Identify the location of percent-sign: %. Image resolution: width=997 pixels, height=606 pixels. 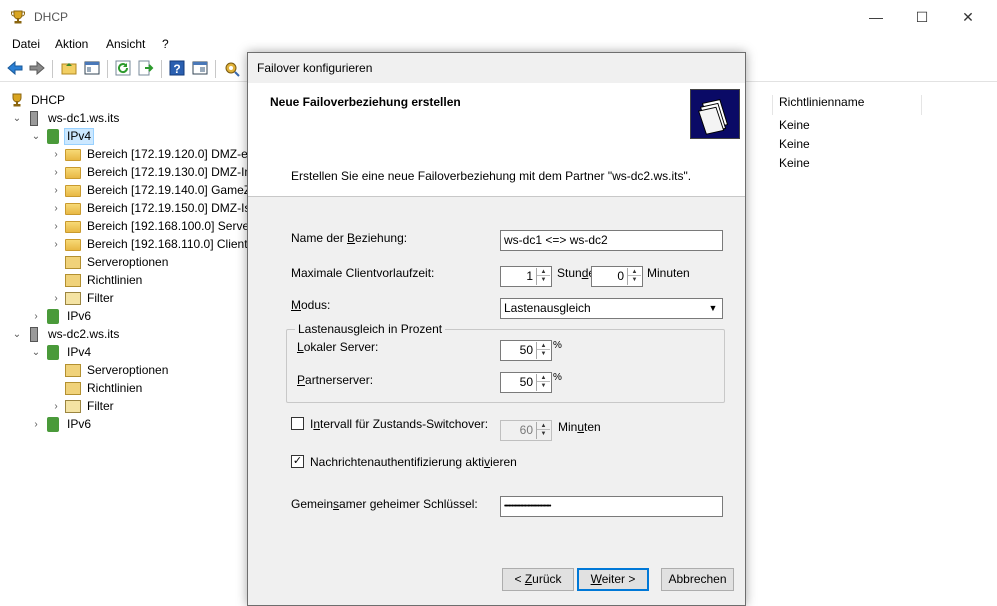
(557, 377).